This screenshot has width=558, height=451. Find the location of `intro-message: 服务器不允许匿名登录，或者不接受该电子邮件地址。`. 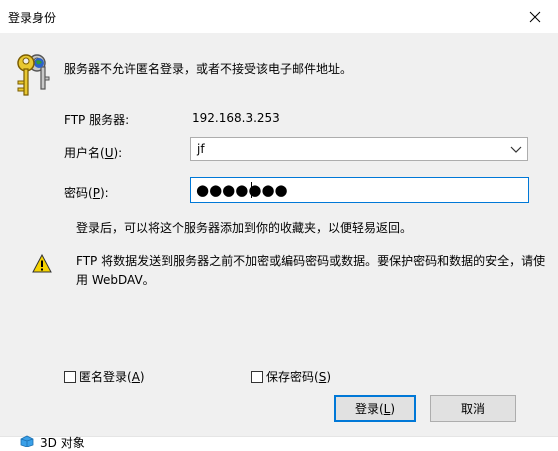

intro-message: 服务器不允许匿名登录，或者不接受该电子邮件地址。 is located at coordinates (208, 69).